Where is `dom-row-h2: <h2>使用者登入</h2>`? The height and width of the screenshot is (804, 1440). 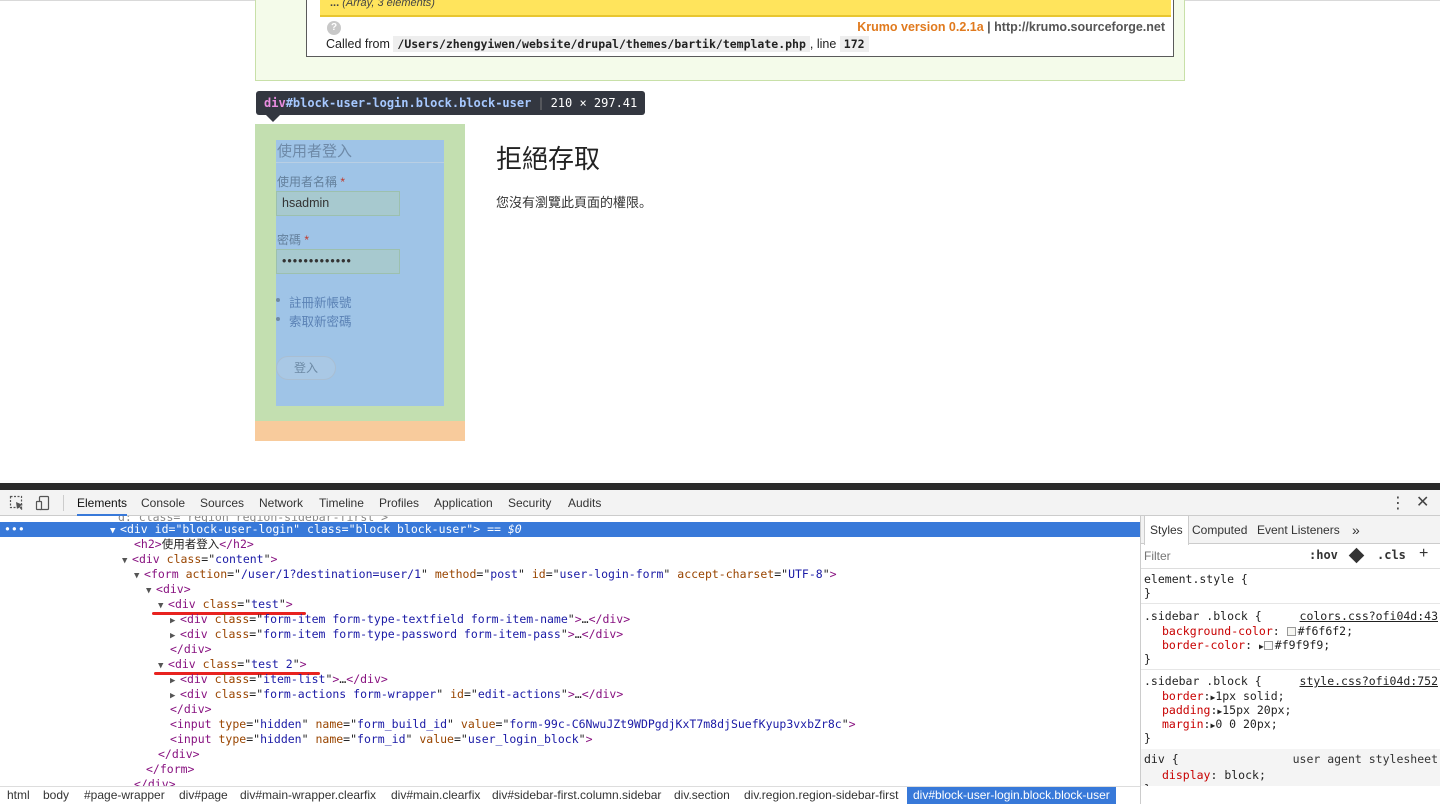 dom-row-h2: <h2>使用者登入</h2> is located at coordinates (570, 544).